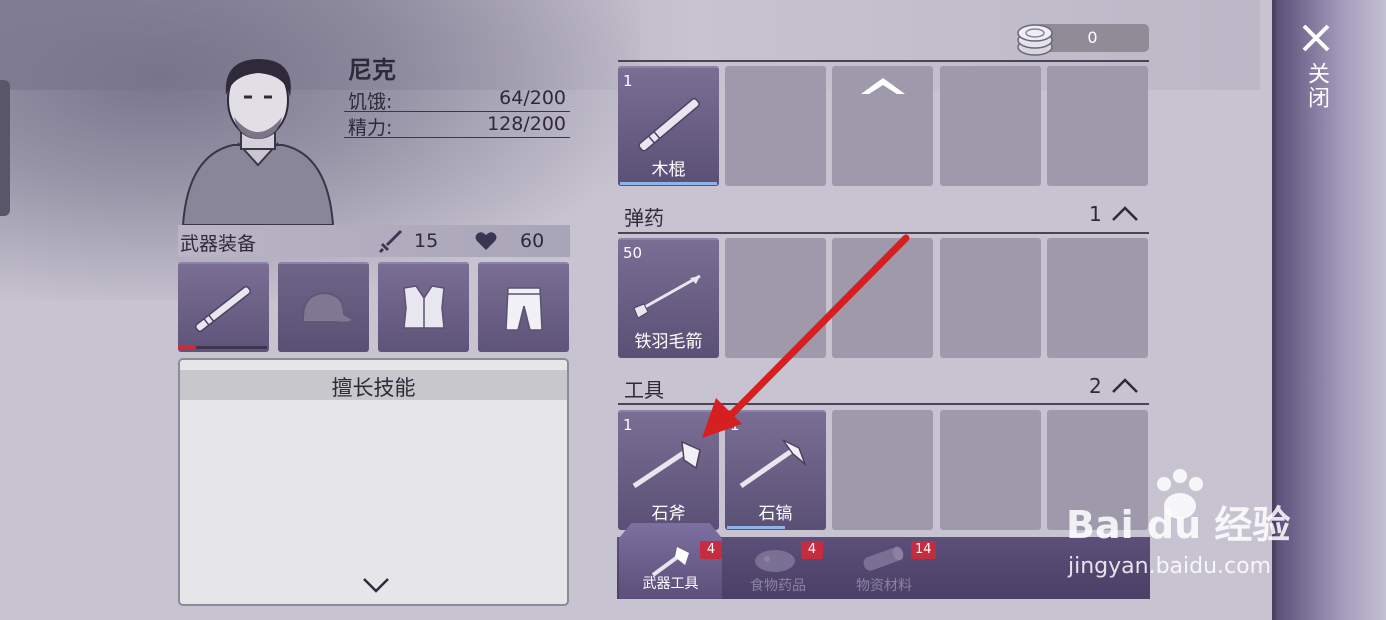  I want to click on equip-slot-body, so click(423, 307).